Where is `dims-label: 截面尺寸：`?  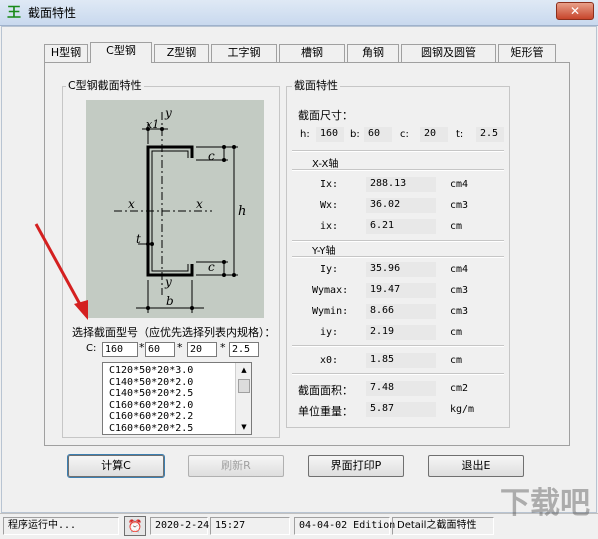
dims-label: 截面尺寸： is located at coordinates (325, 115).